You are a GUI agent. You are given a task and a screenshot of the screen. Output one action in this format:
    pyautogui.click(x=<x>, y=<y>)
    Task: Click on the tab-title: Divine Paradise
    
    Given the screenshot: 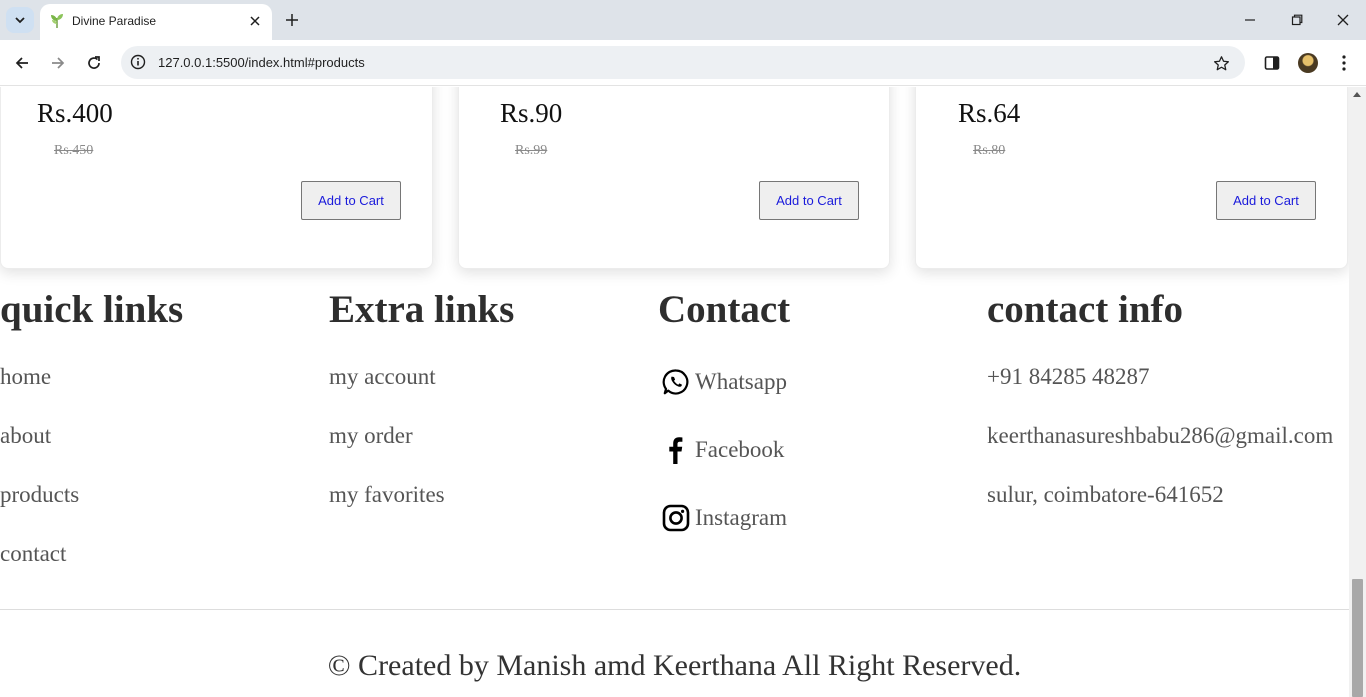 What is the action you would take?
    pyautogui.click(x=114, y=21)
    